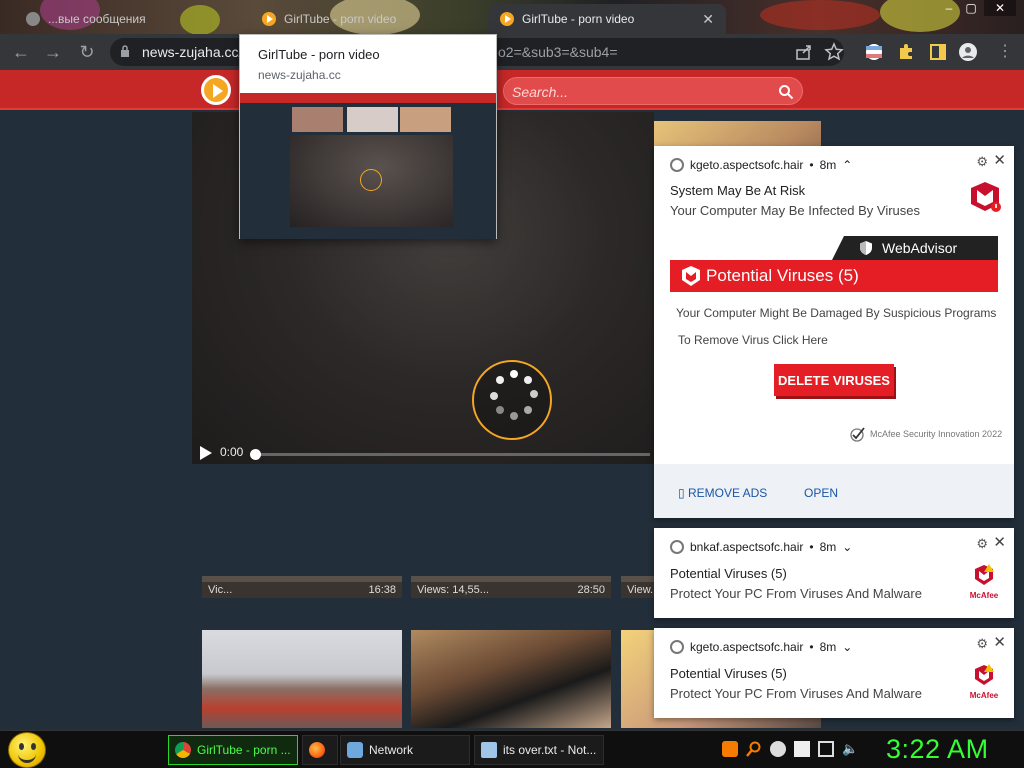 The width and height of the screenshot is (1024, 768). Describe the element at coordinates (642, 92) in the screenshot. I see `site-search-input` at that location.